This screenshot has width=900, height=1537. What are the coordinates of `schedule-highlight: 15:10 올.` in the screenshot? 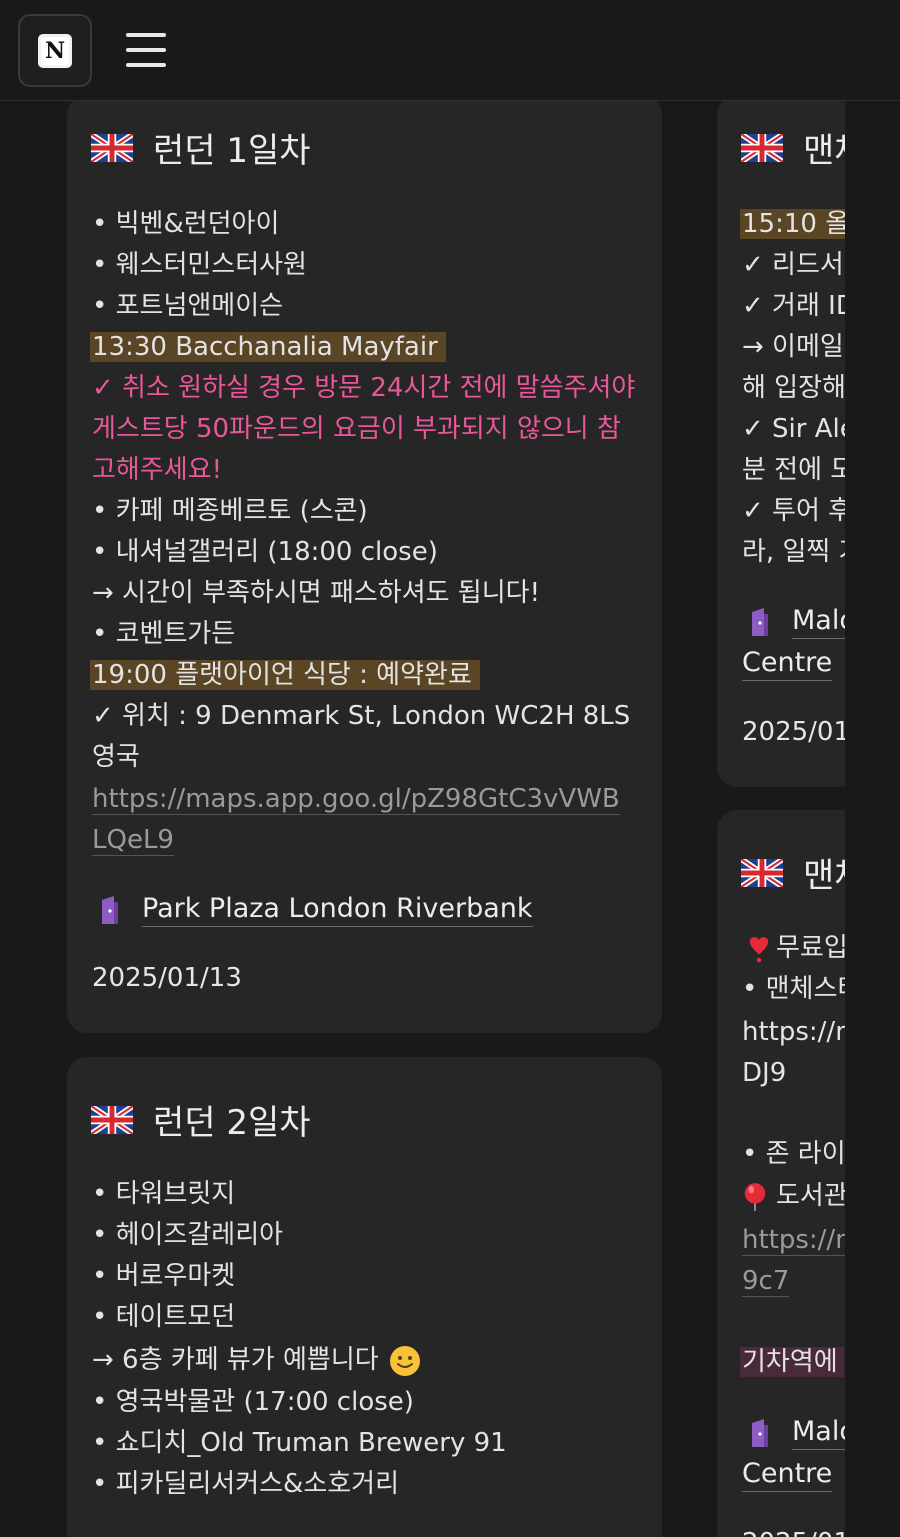 It's located at (792, 224).